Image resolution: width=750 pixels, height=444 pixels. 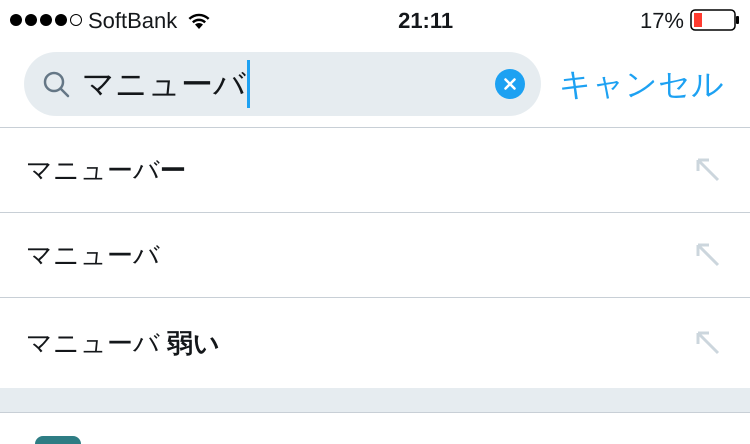 I want to click on clock-time: 21:11, so click(x=426, y=20).